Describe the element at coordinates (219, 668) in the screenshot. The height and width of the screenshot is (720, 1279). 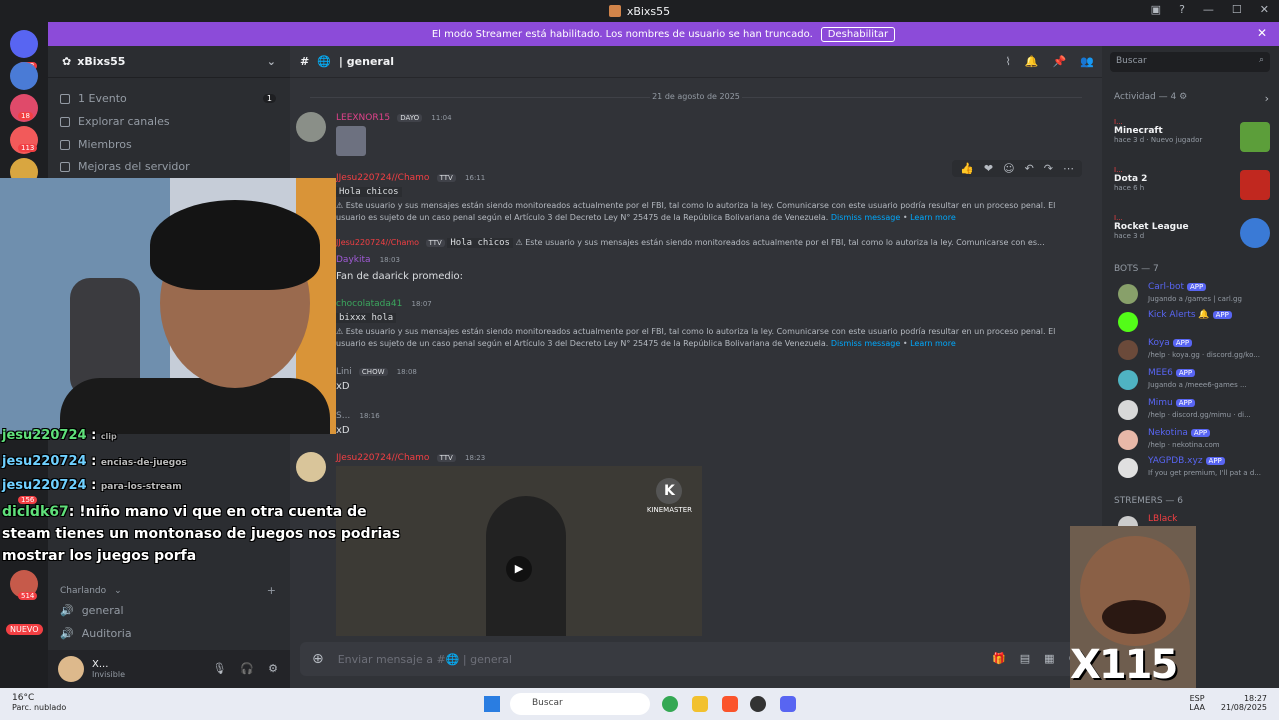
I see `microphone-icon: 🎙` at that location.